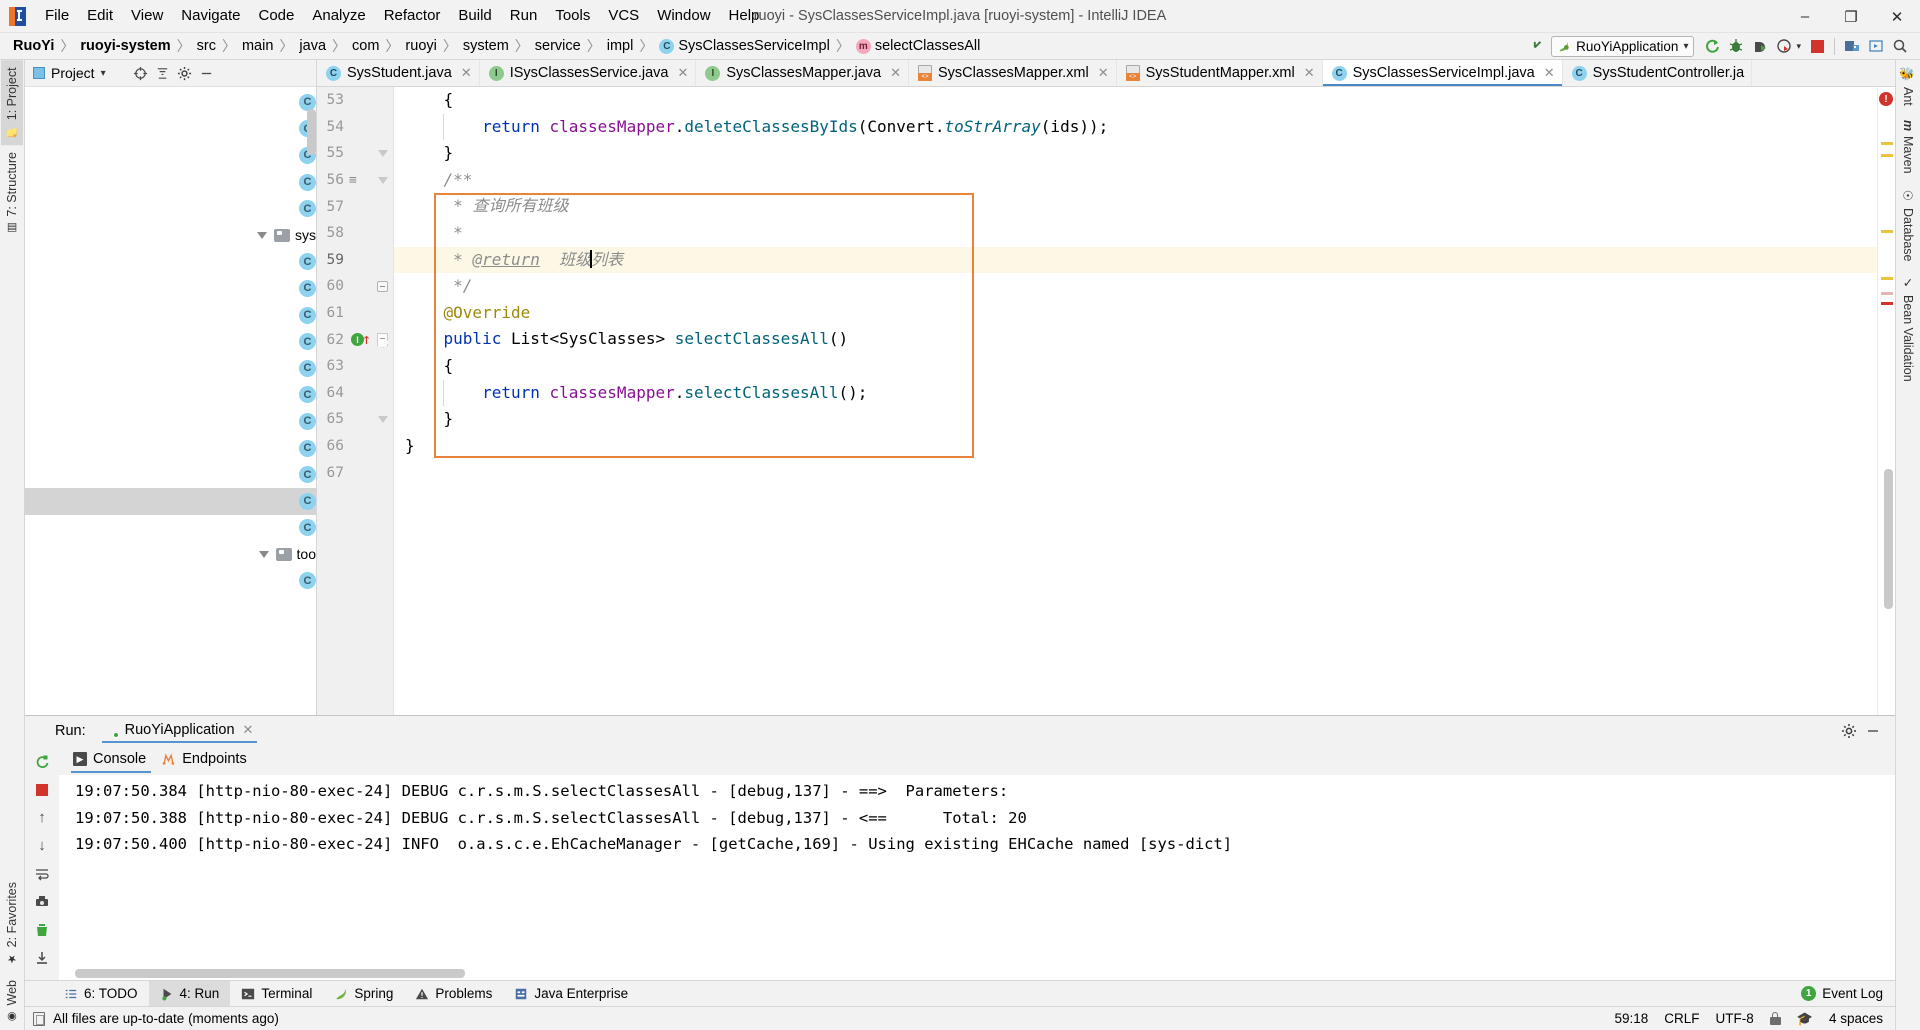 The height and width of the screenshot is (1030, 1920). What do you see at coordinates (1135, 366) in the screenshot?
I see `code-line-63: {` at bounding box center [1135, 366].